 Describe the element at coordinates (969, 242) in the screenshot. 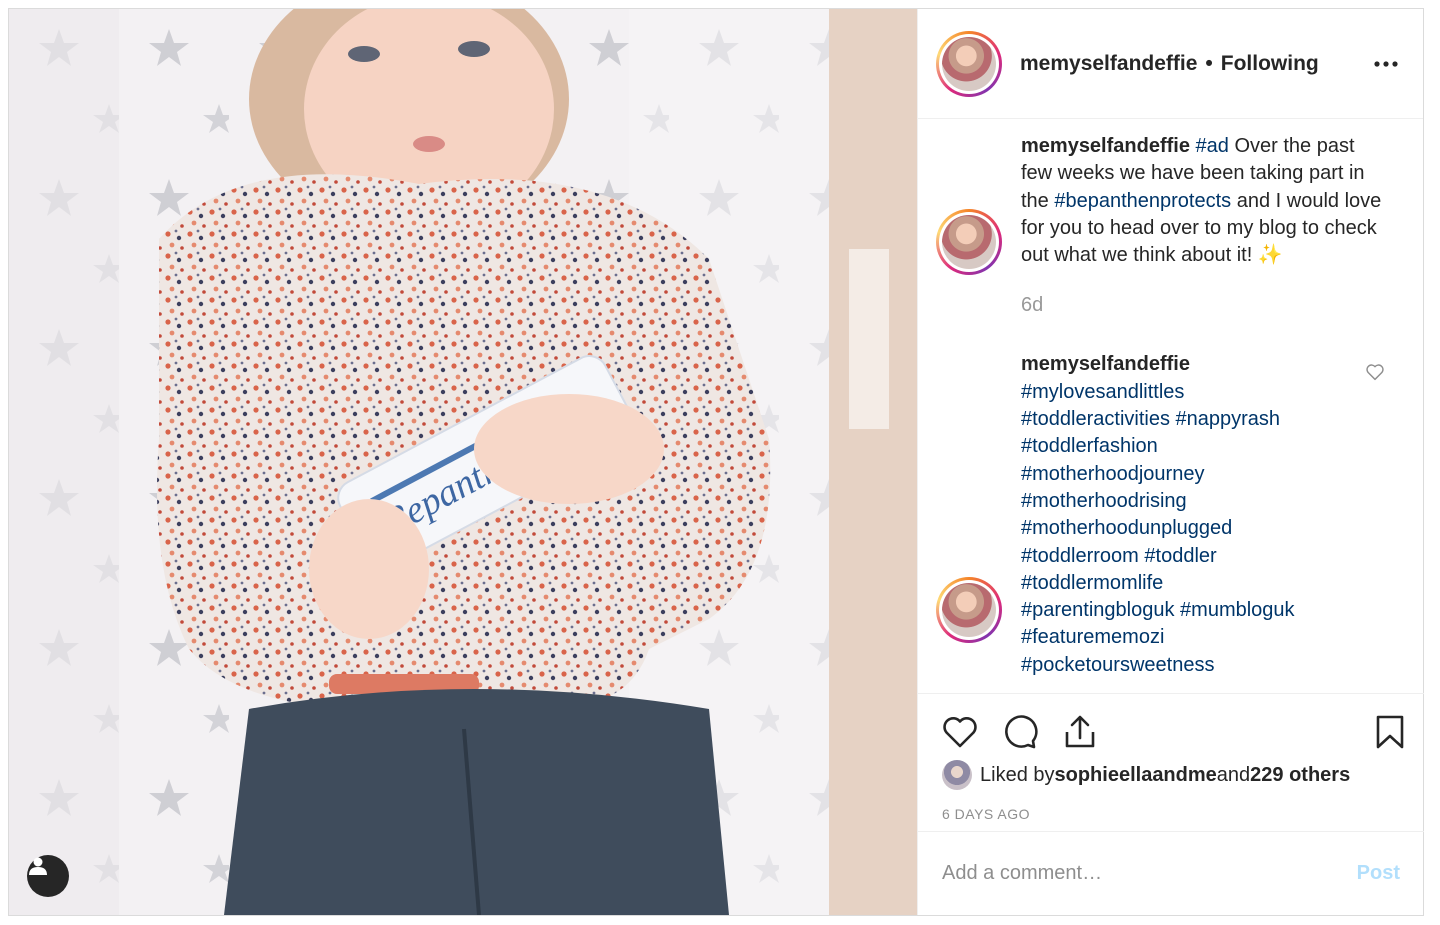

I see `caption-author-avatar` at that location.